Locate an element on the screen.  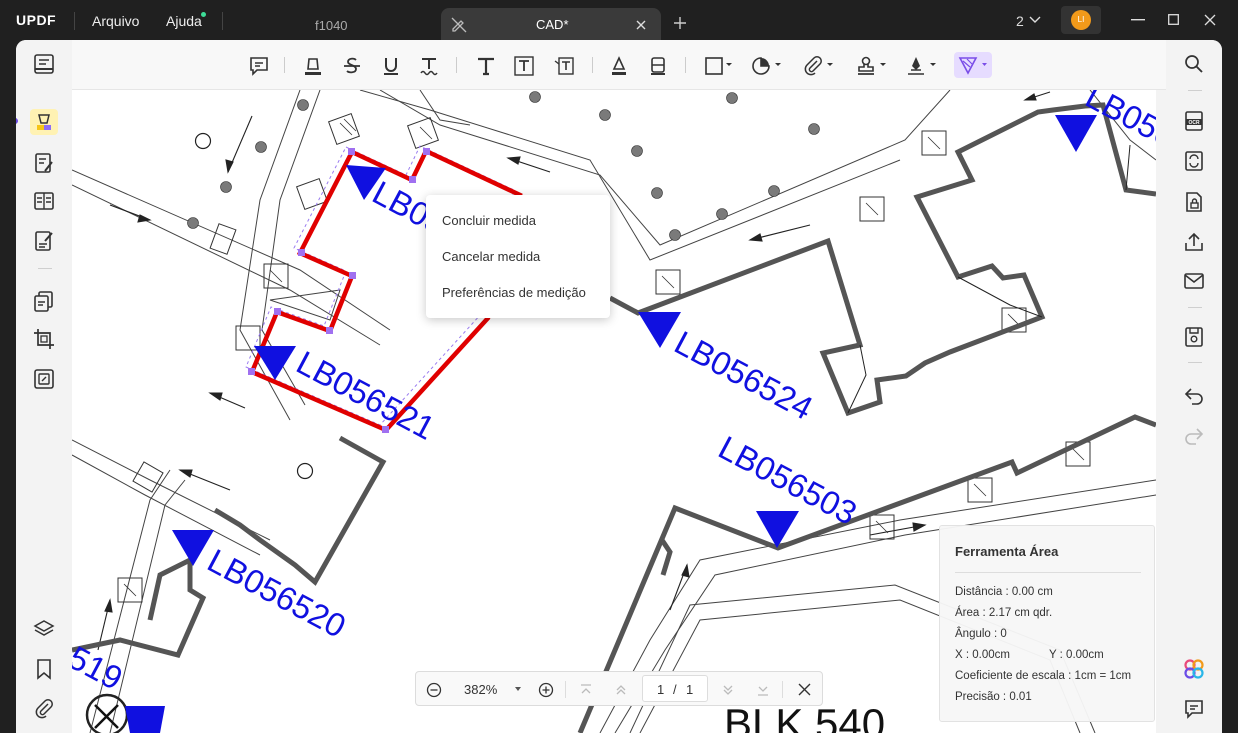
bookmark-icon is located at coordinates (44, 669).